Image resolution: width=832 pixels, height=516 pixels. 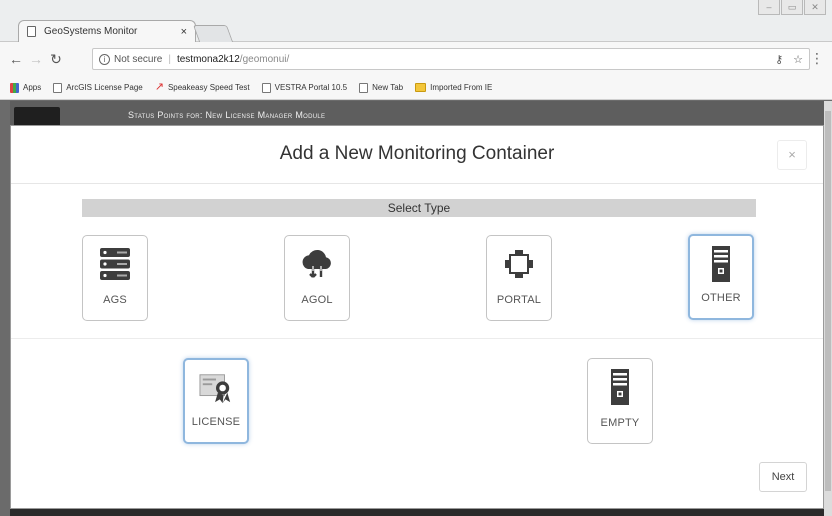 I want to click on modal-header: Add a New Monitoring Container ×, so click(x=417, y=155).